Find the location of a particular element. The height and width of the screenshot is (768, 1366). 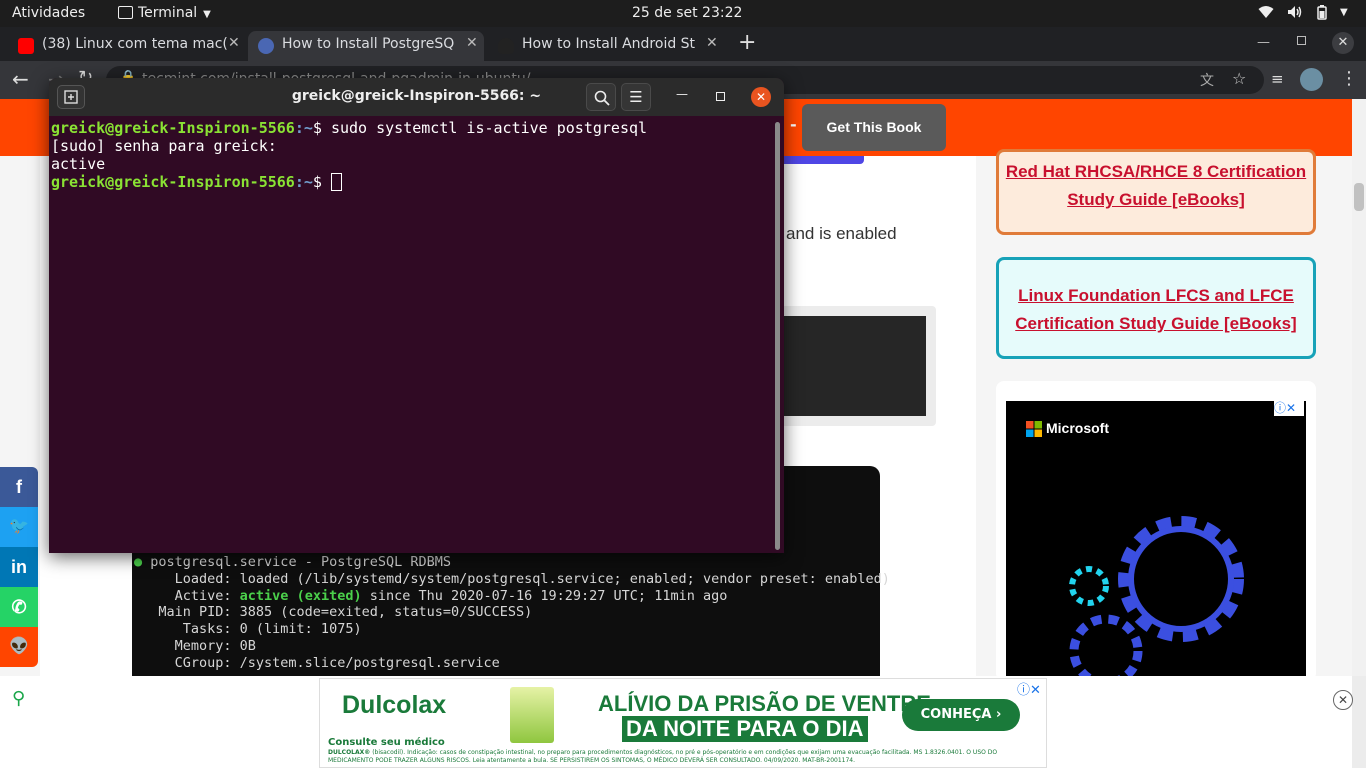

terminal-title: greick@greick-Inspiron-5566: ~ is located at coordinates (416, 96).